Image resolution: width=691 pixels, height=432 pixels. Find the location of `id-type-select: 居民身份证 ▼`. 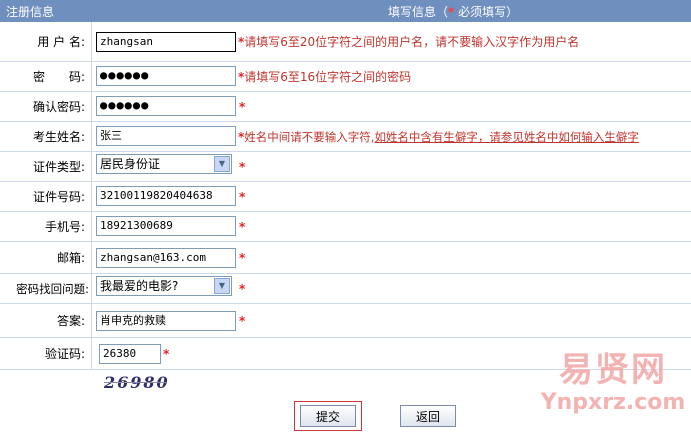

id-type-select: 居民身份证 ▼ is located at coordinates (164, 164).